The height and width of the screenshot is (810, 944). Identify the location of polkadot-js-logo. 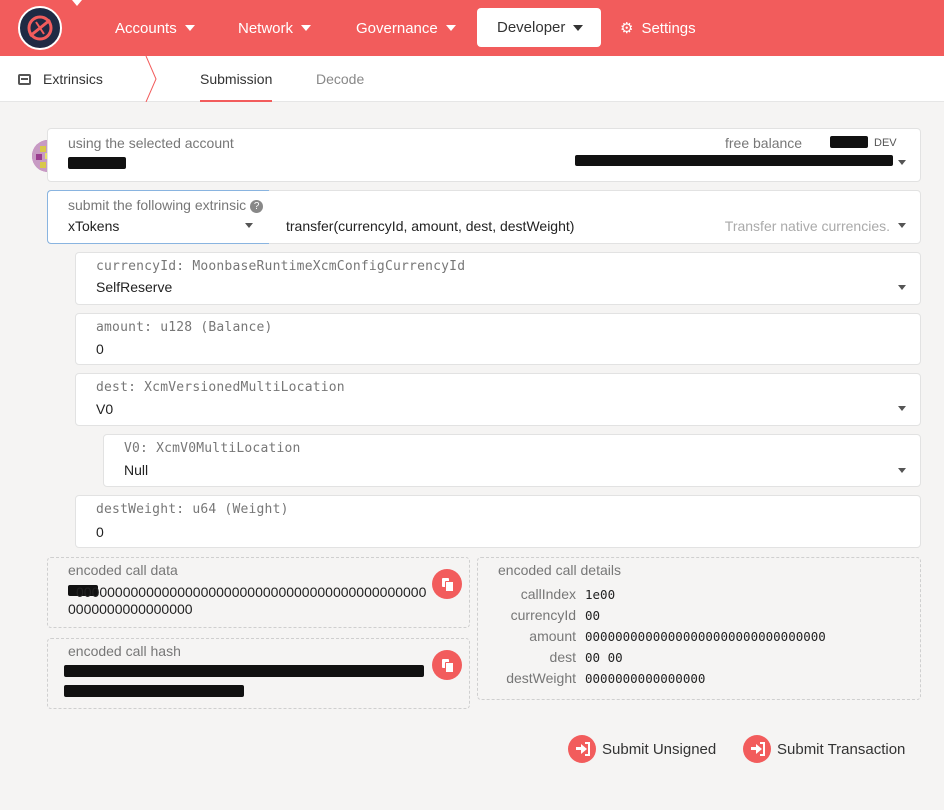
(40, 28).